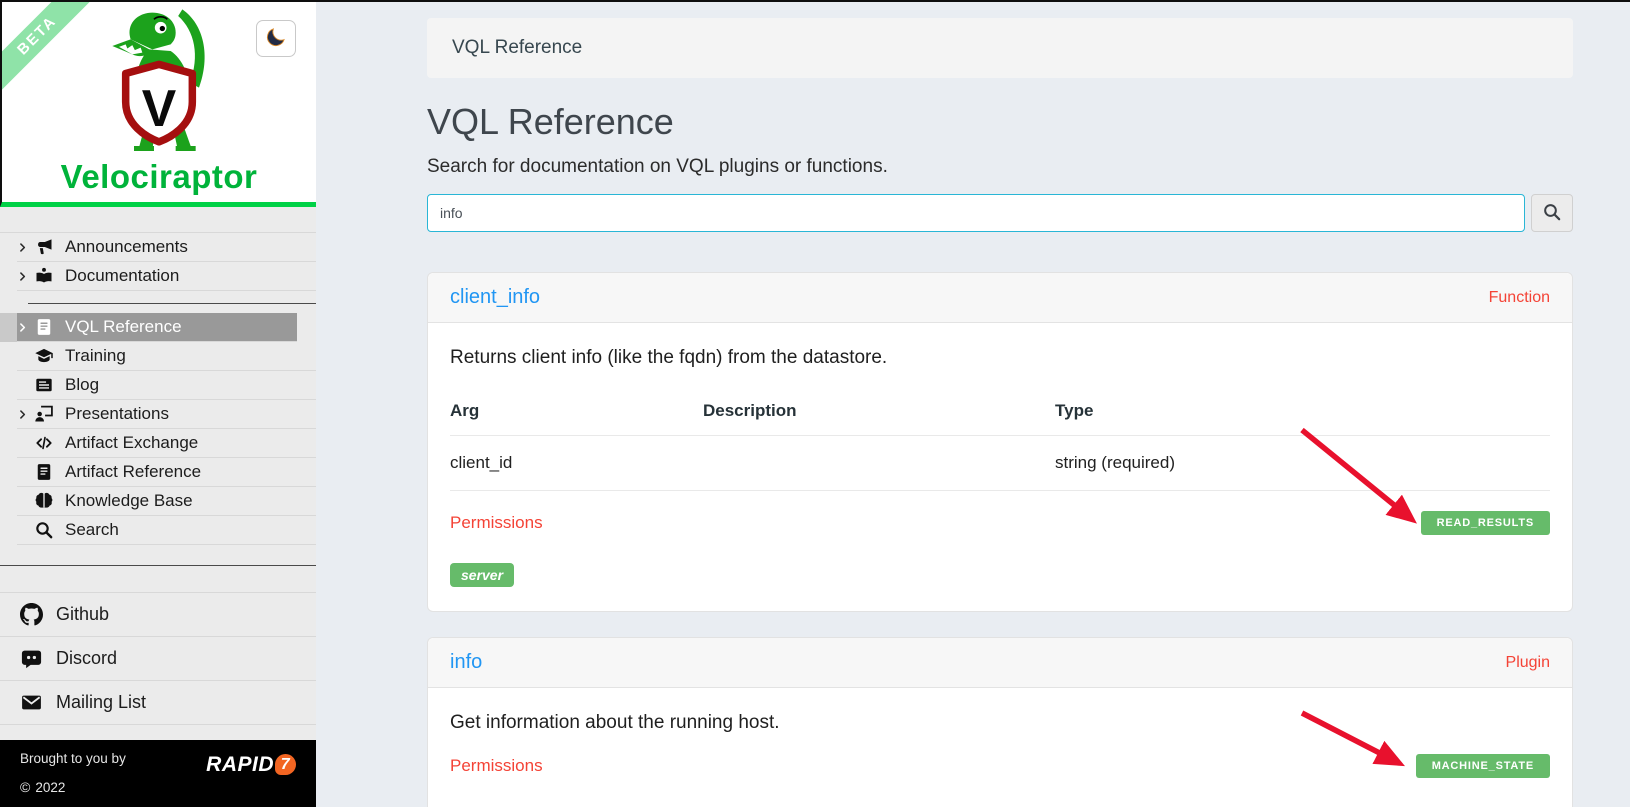 Image resolution: width=1630 pixels, height=807 pixels. I want to click on card-header: client_info Function, so click(1000, 298).